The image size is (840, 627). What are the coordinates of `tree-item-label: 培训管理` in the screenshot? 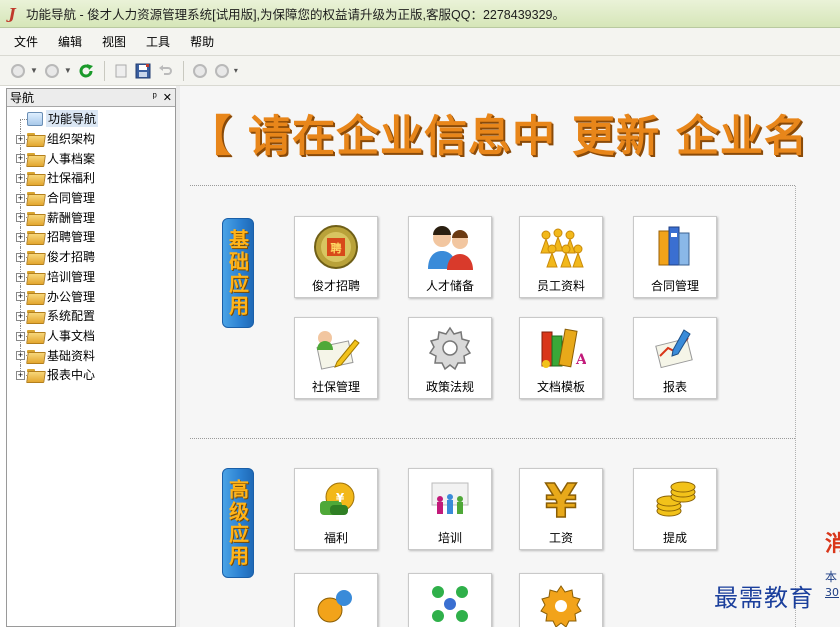 It's located at (71, 276).